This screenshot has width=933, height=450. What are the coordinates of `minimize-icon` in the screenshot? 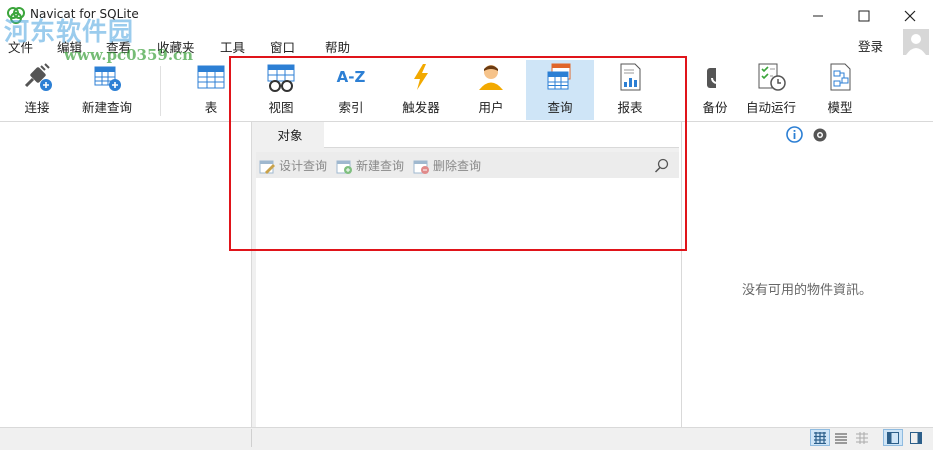 It's located at (818, 15).